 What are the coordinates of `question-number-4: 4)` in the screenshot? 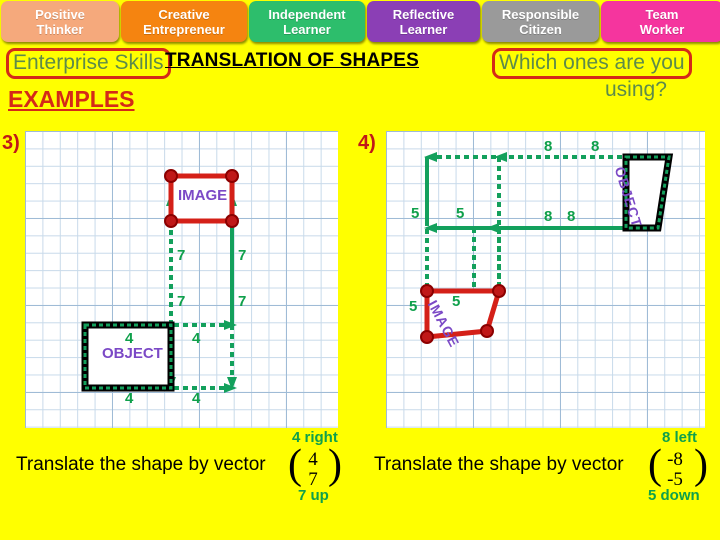 It's located at (367, 143).